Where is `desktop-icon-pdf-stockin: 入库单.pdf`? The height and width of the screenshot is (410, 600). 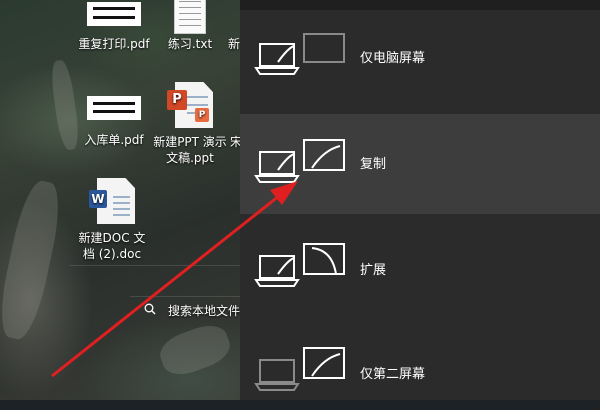 desktop-icon-pdf-stockin: 入库单.pdf is located at coordinates (114, 118).